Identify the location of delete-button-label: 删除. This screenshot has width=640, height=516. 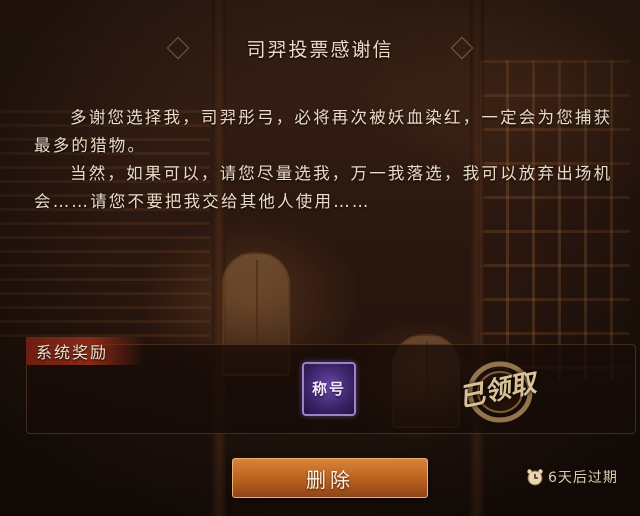
(330, 479).